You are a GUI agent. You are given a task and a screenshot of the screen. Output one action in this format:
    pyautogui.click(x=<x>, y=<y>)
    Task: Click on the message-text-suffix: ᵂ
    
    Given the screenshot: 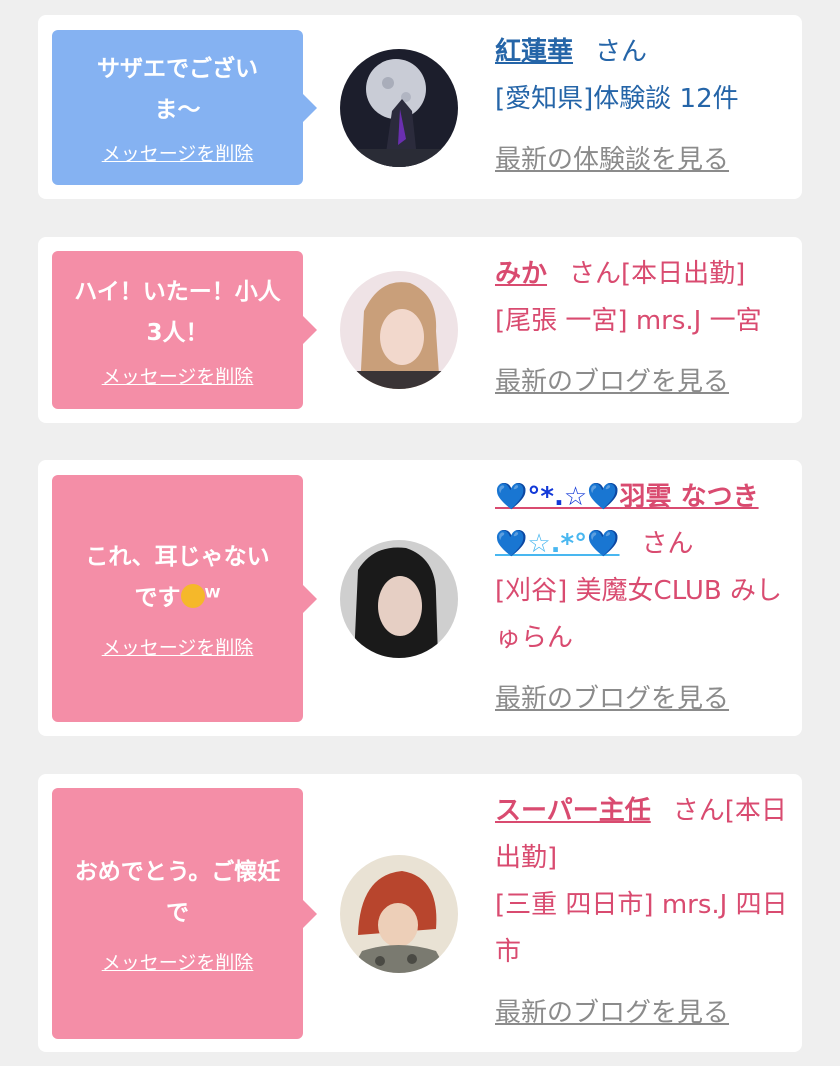 What is the action you would take?
    pyautogui.click(x=212, y=598)
    